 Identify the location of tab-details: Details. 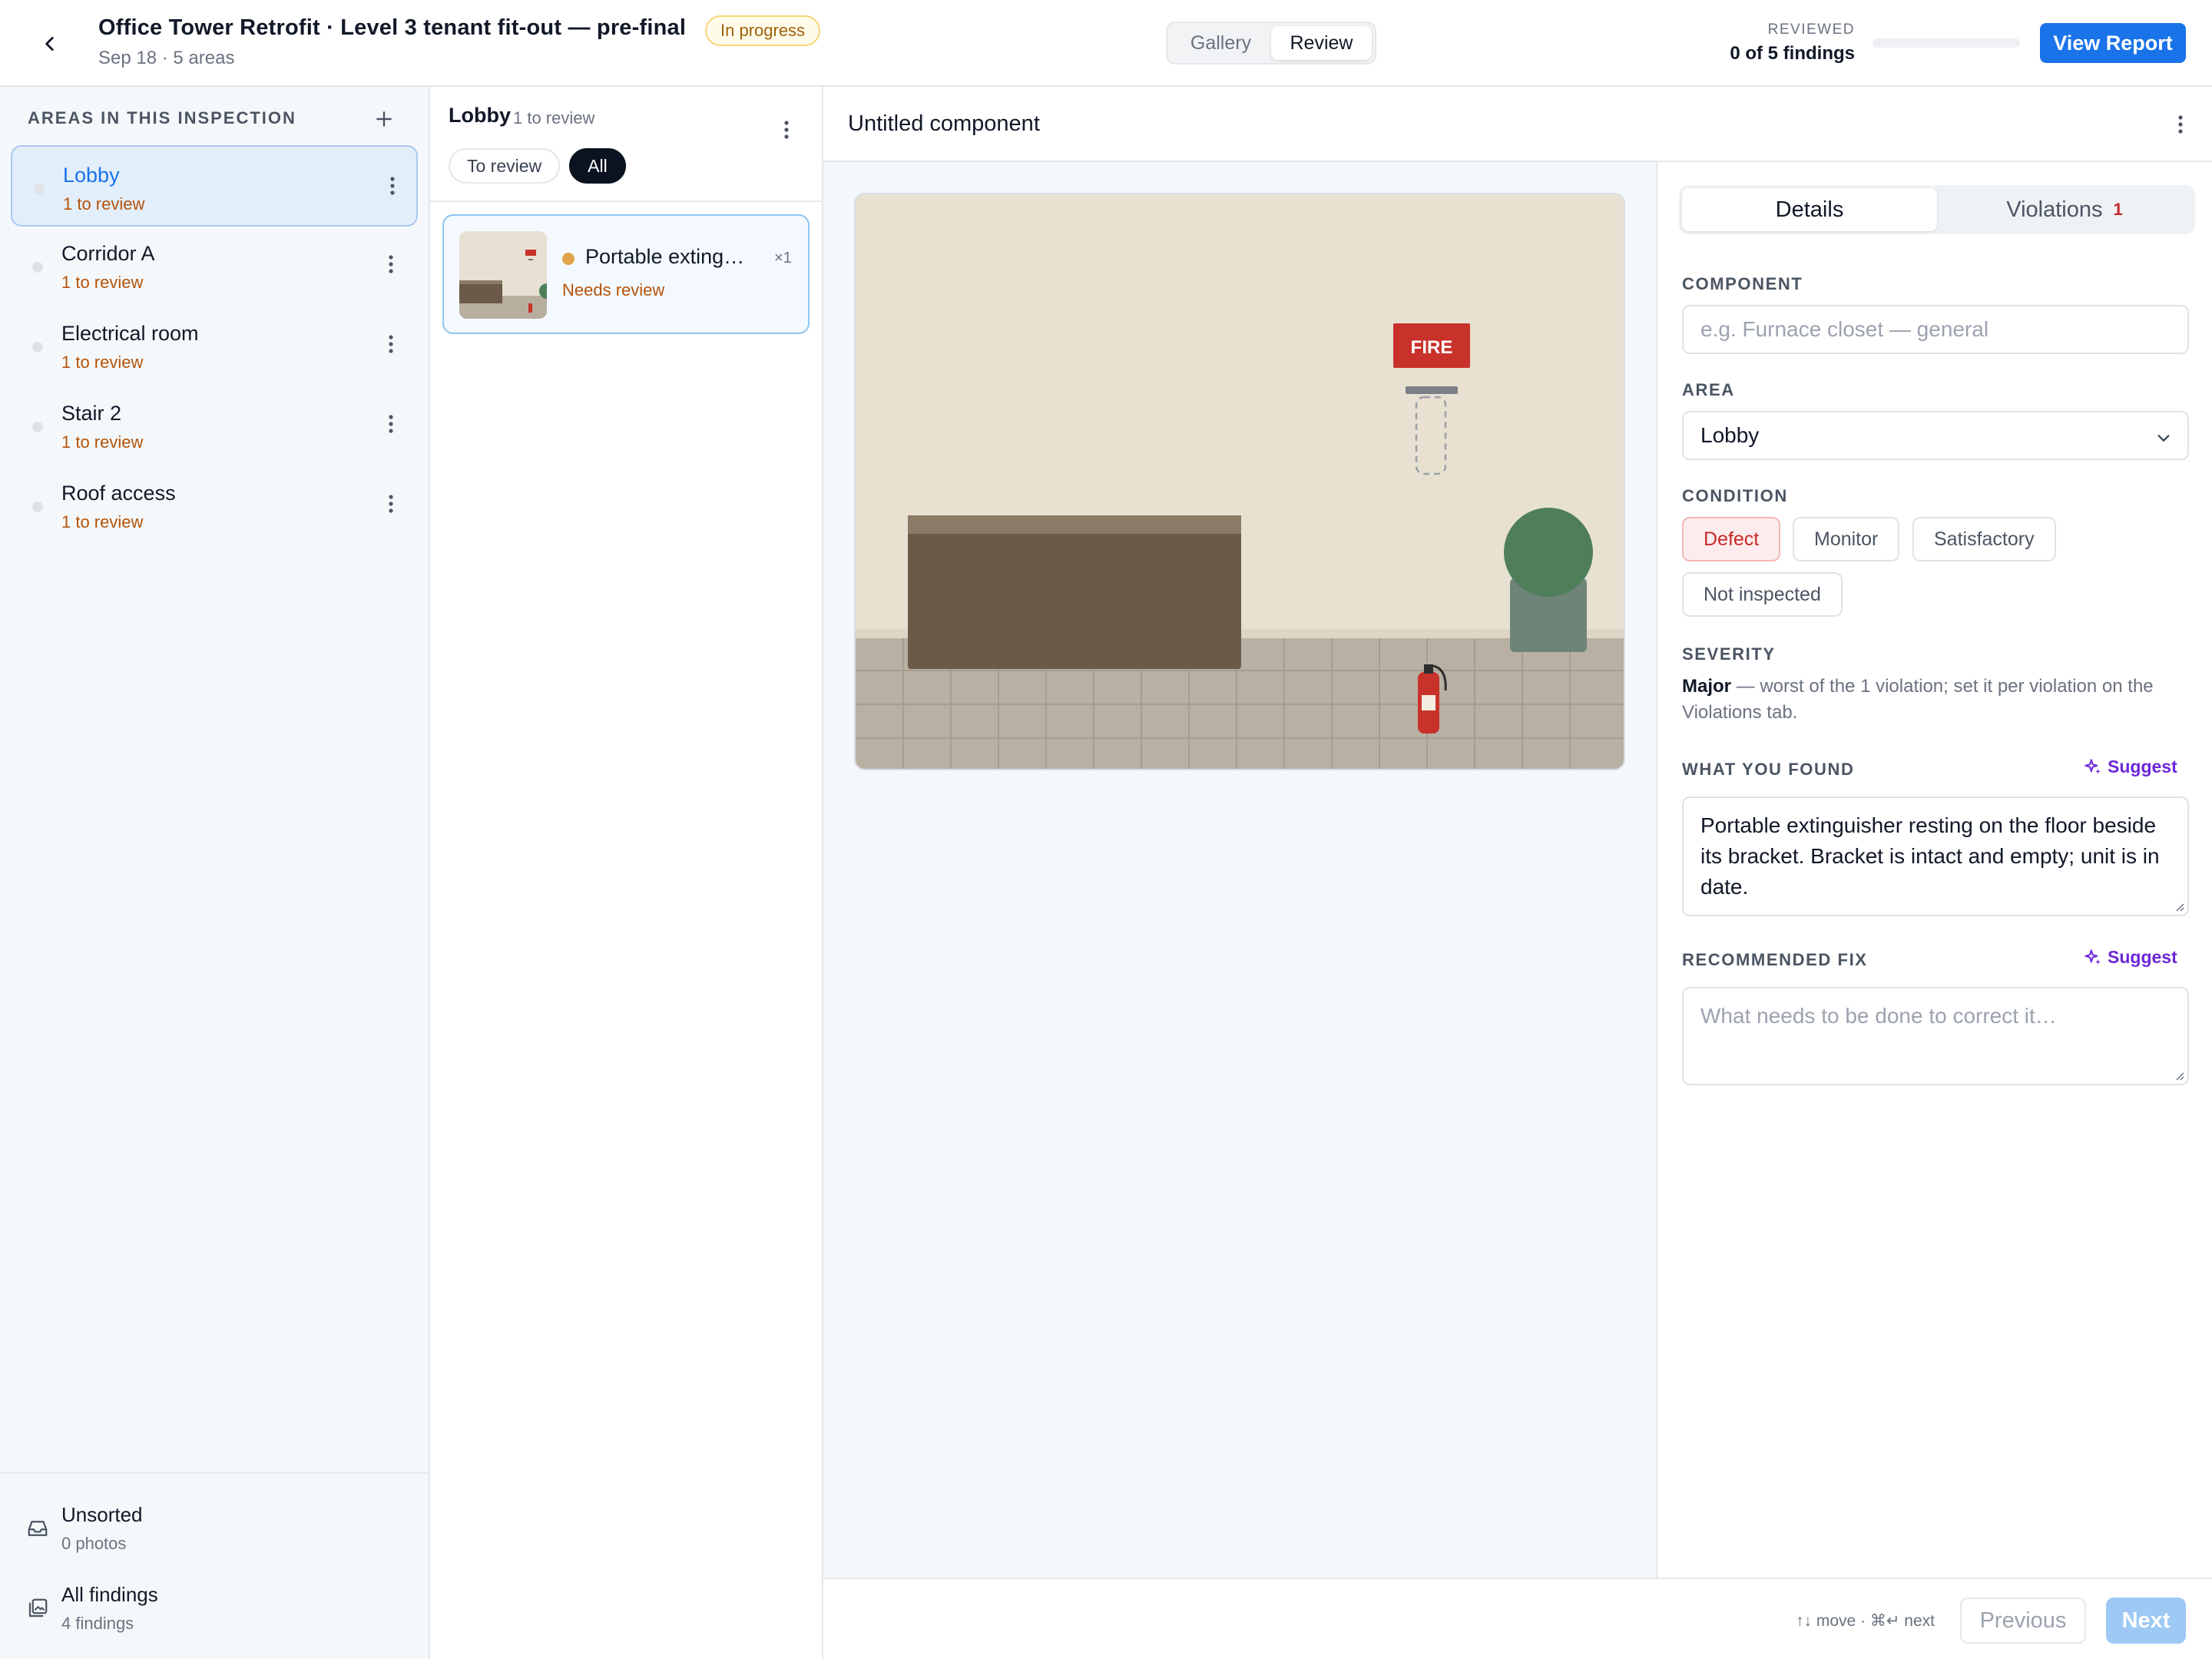
(1810, 210).